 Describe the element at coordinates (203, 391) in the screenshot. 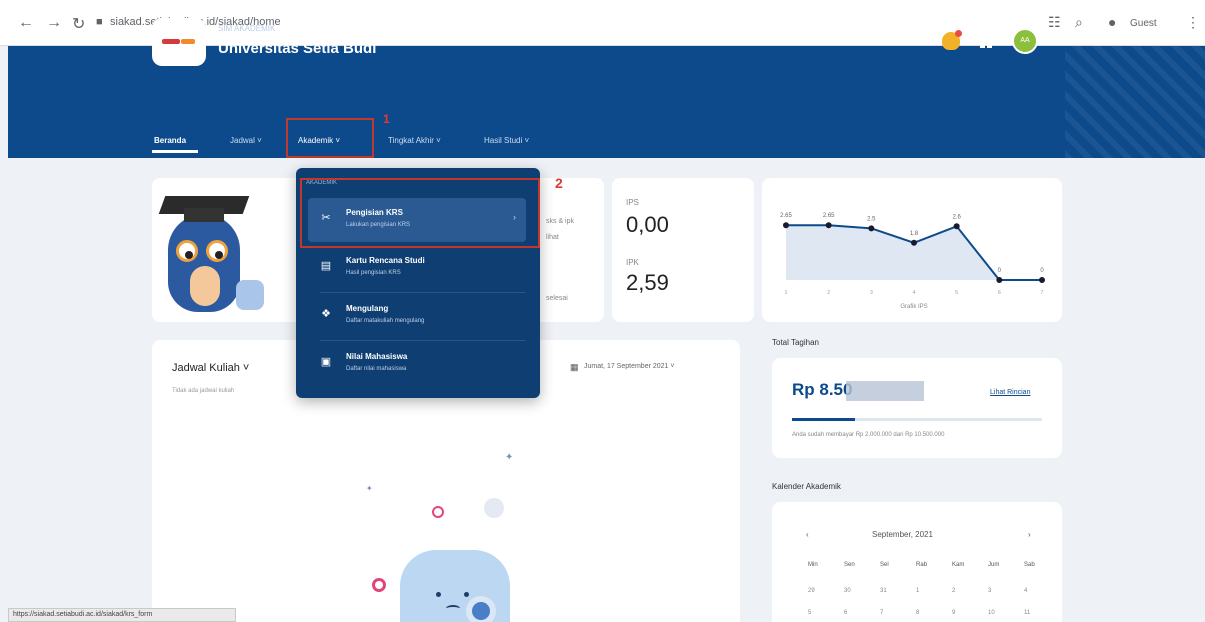

I see `jadwal-subtitle: Tidak ada jadwal kuliah` at that location.